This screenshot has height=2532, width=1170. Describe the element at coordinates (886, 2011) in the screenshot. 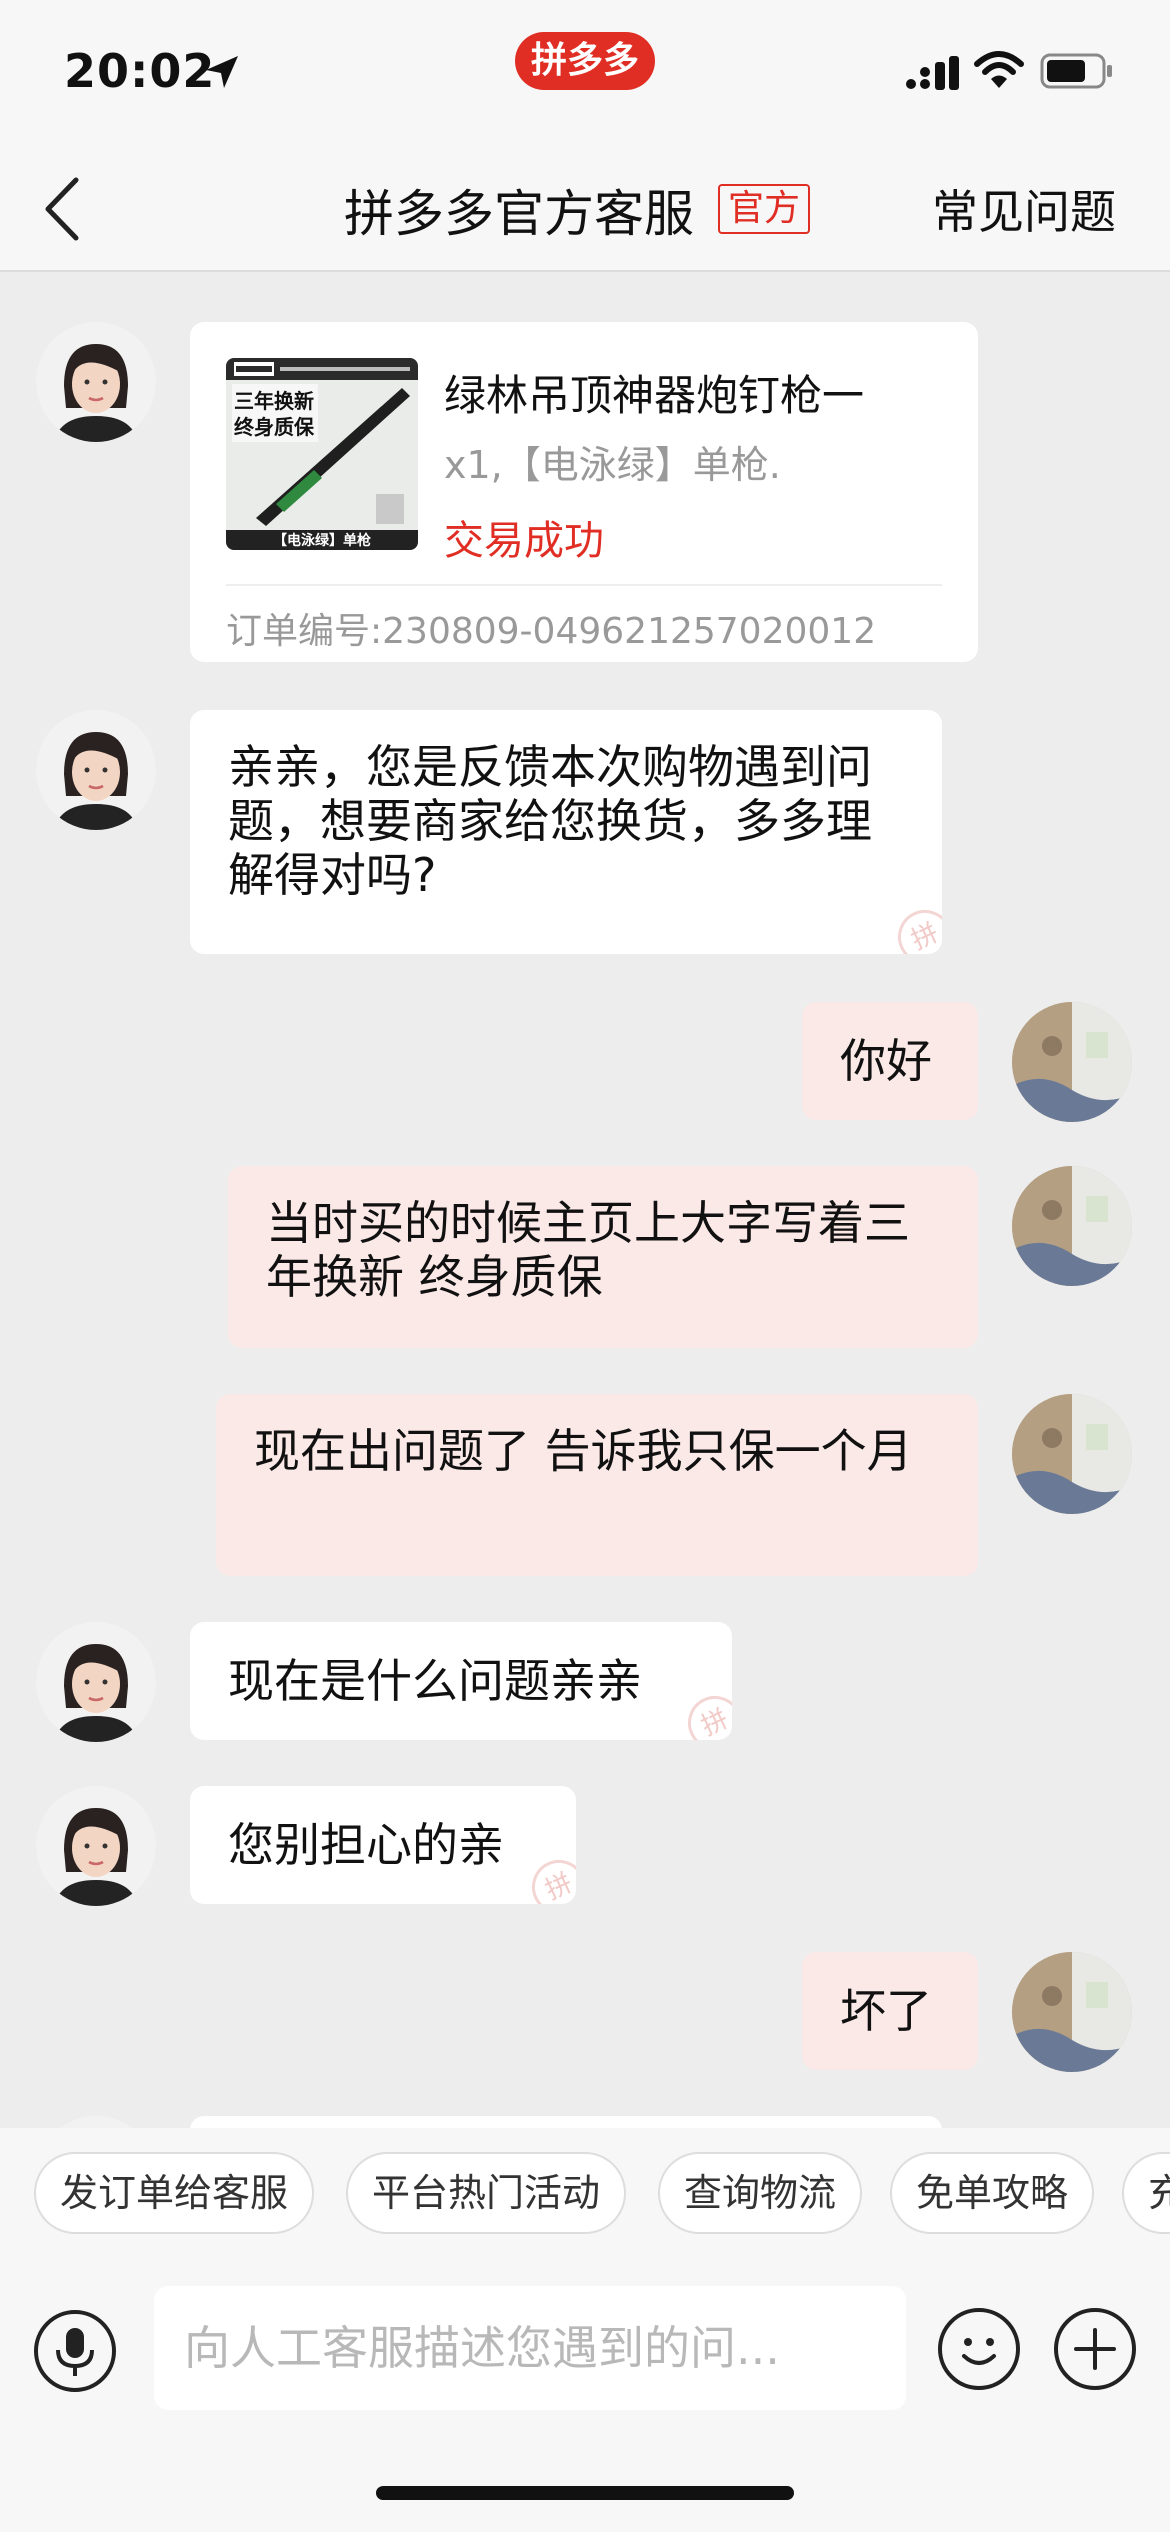

I see `message-text: 坏了` at that location.